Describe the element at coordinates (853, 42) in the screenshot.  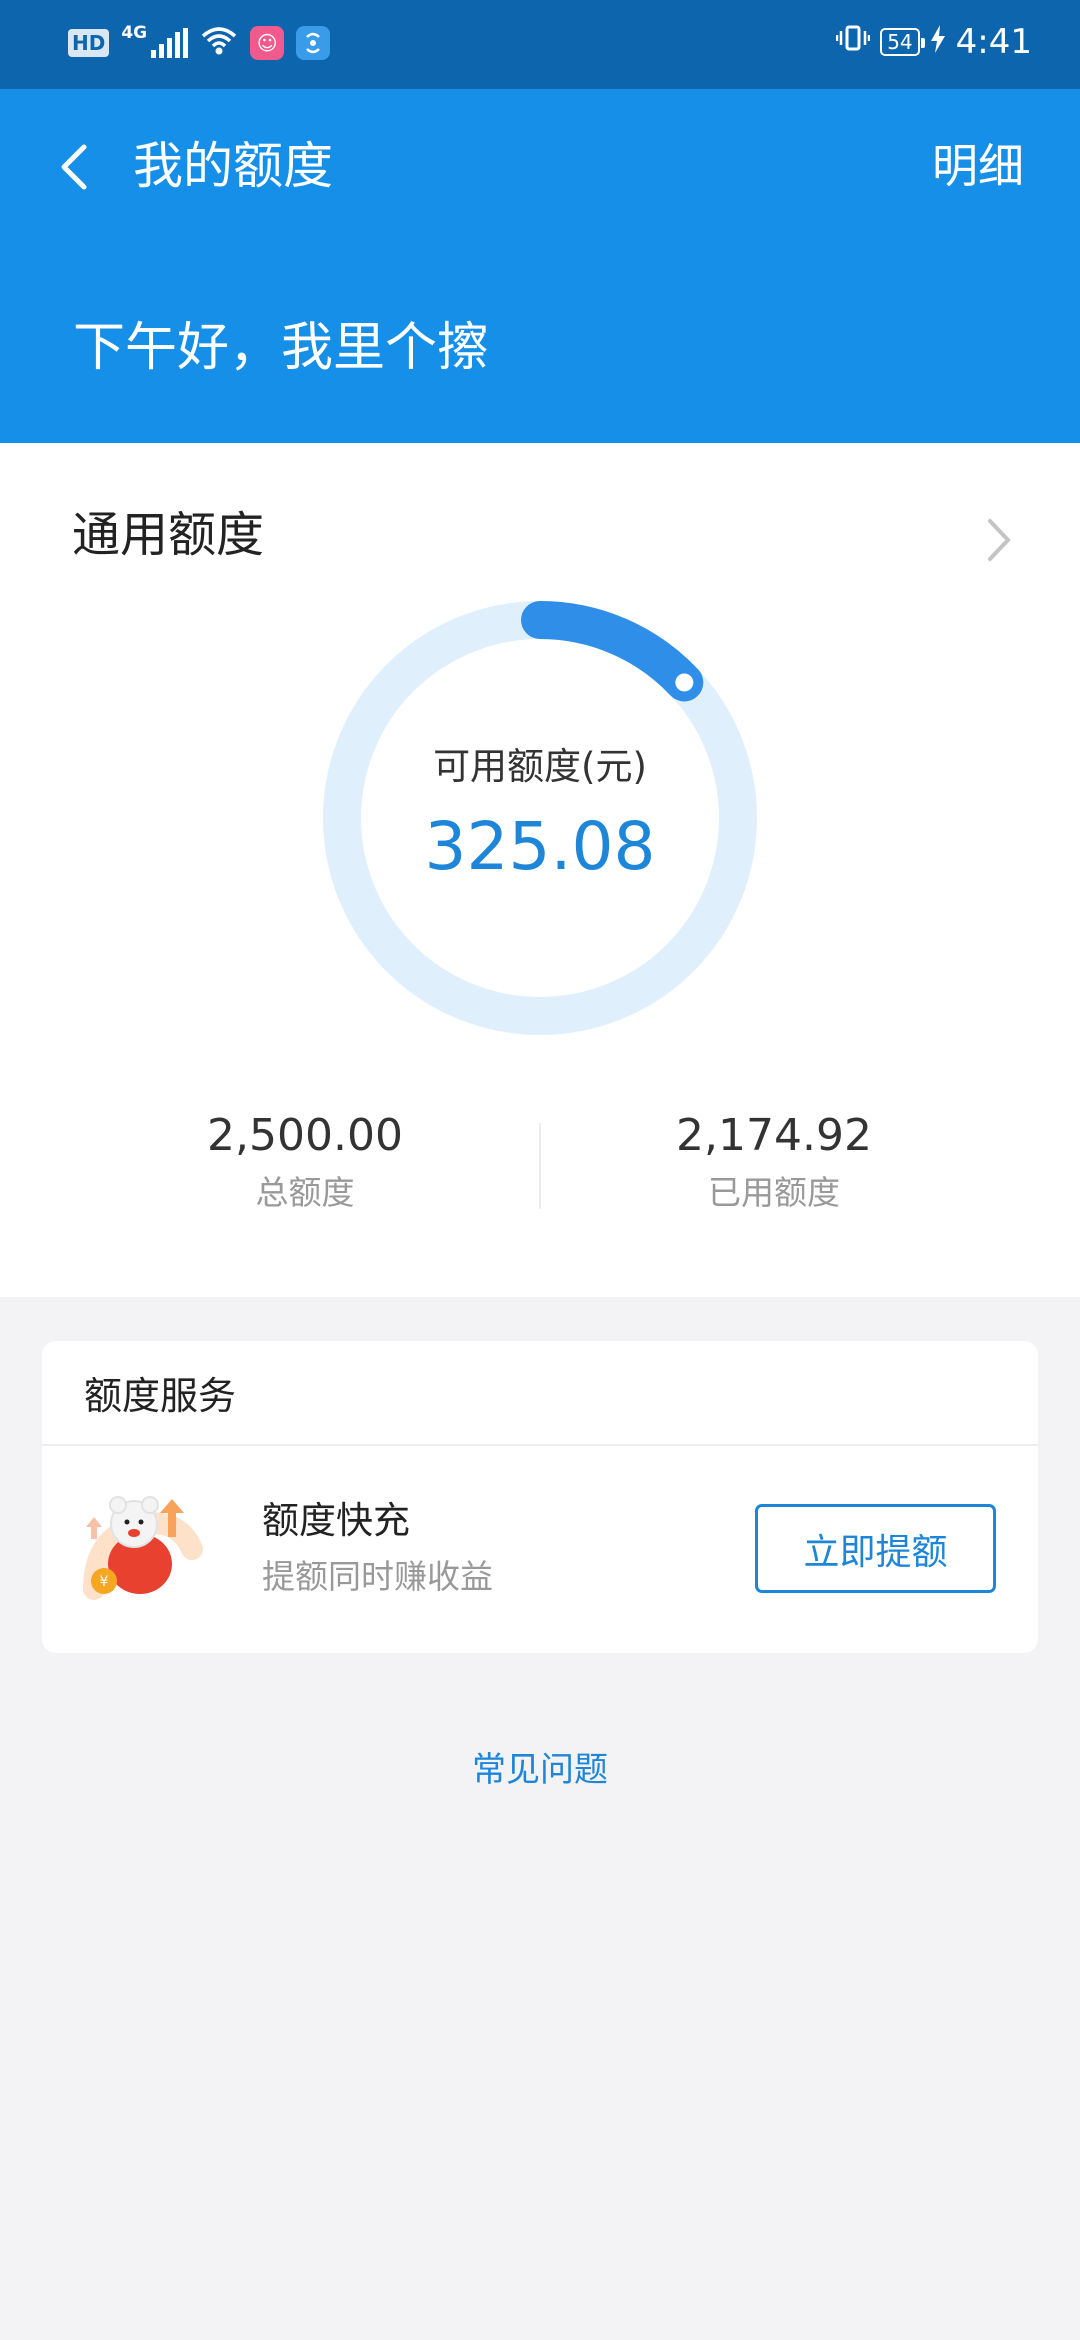
I see `vibrate-icon` at that location.